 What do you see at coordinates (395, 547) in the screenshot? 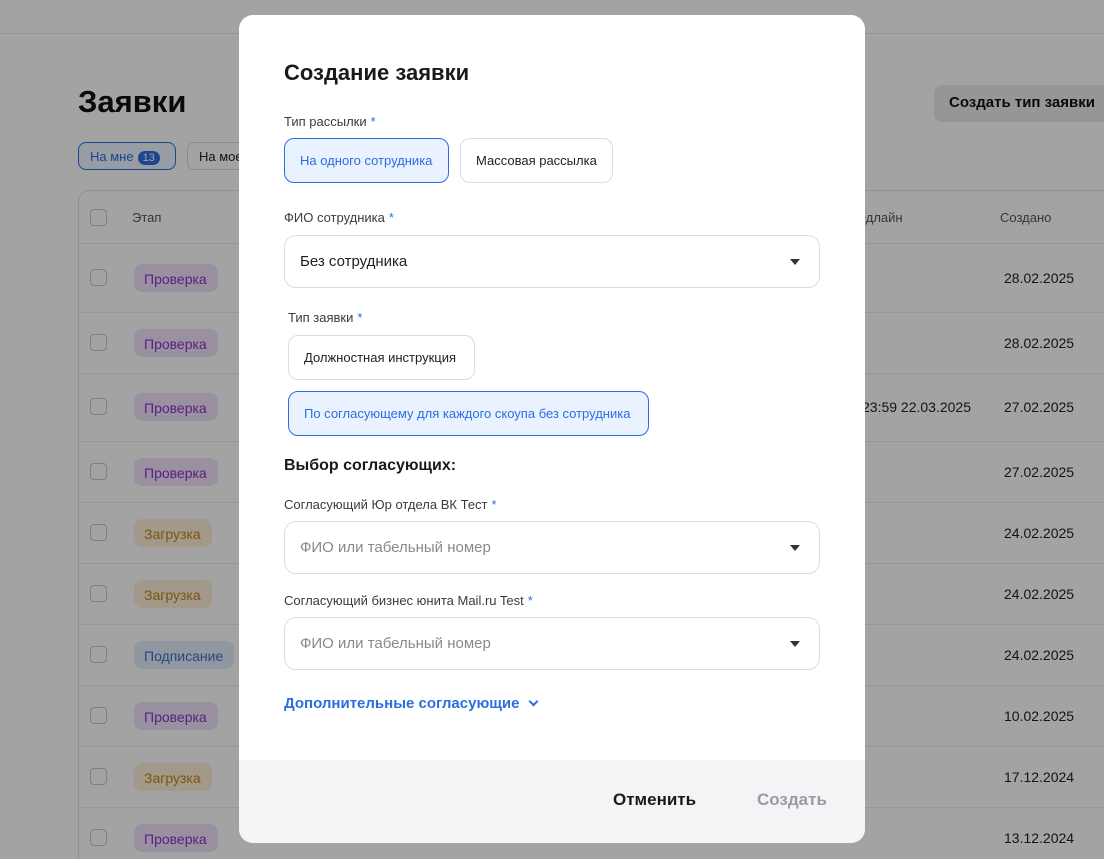
I see `legal-approver-placeholder: ФИО или табельный номер` at bounding box center [395, 547].